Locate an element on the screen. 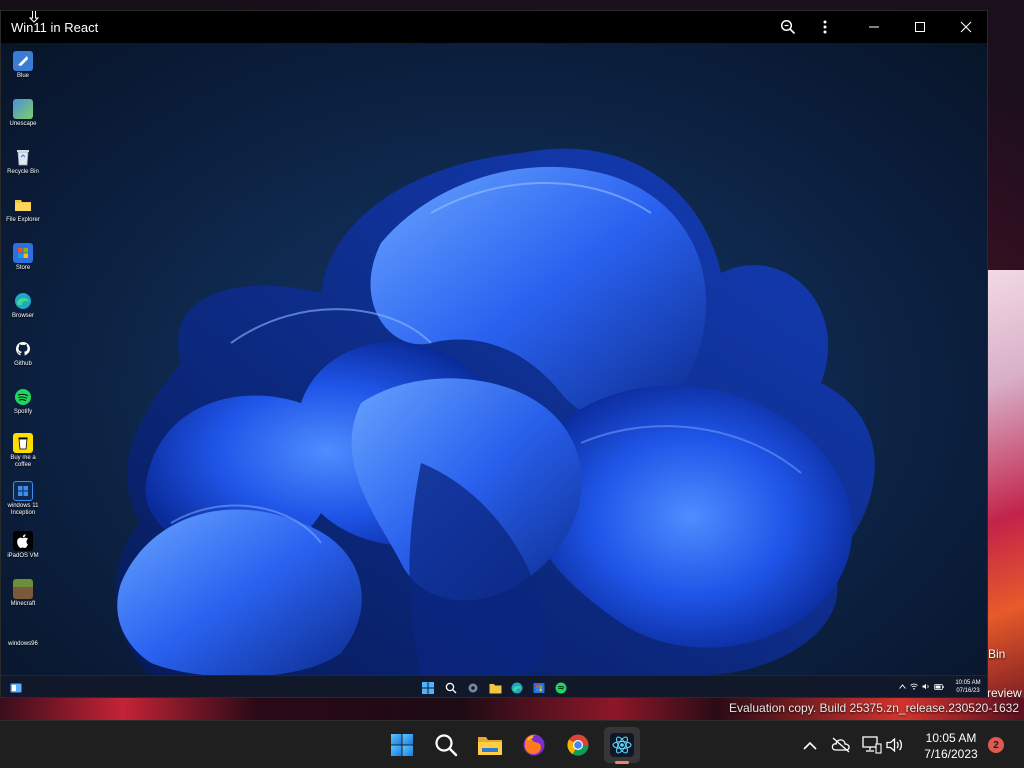  network-icon is located at coordinates (872, 745).